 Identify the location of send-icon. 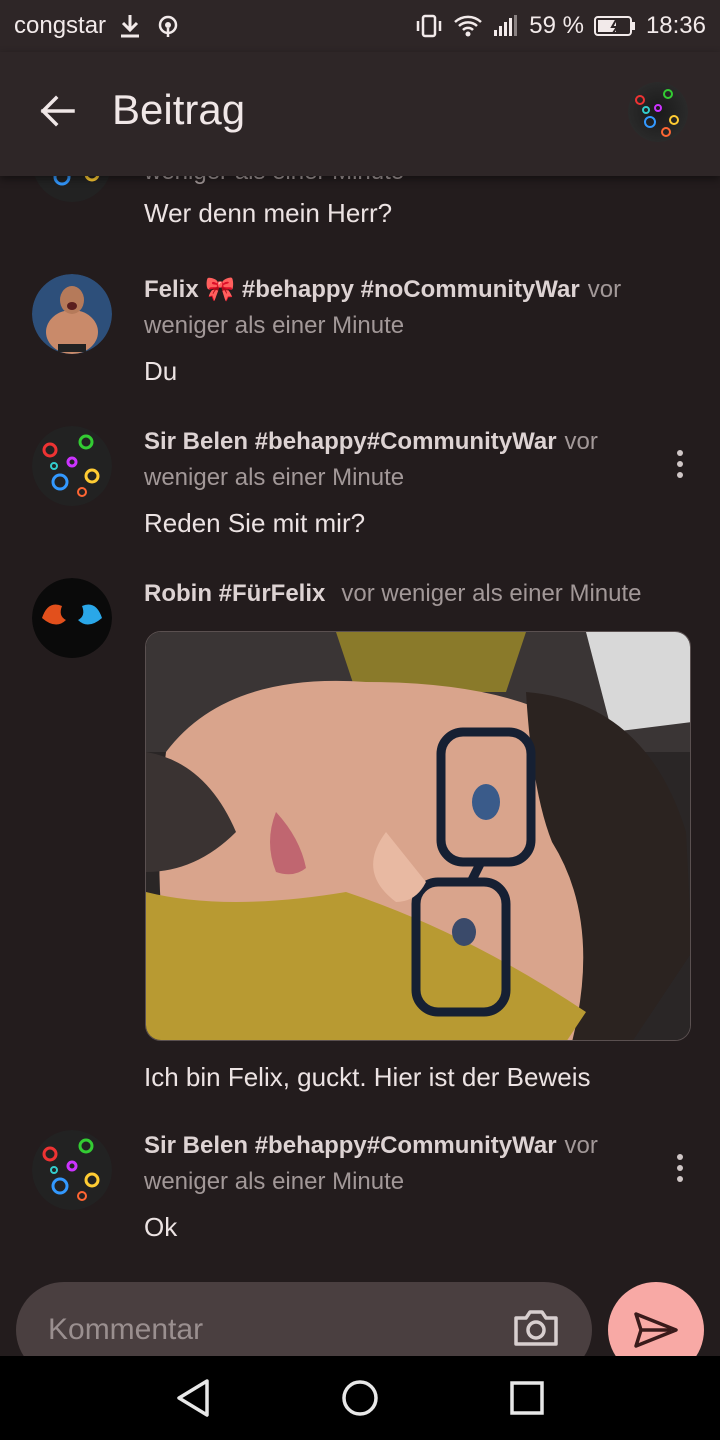
(656, 1330).